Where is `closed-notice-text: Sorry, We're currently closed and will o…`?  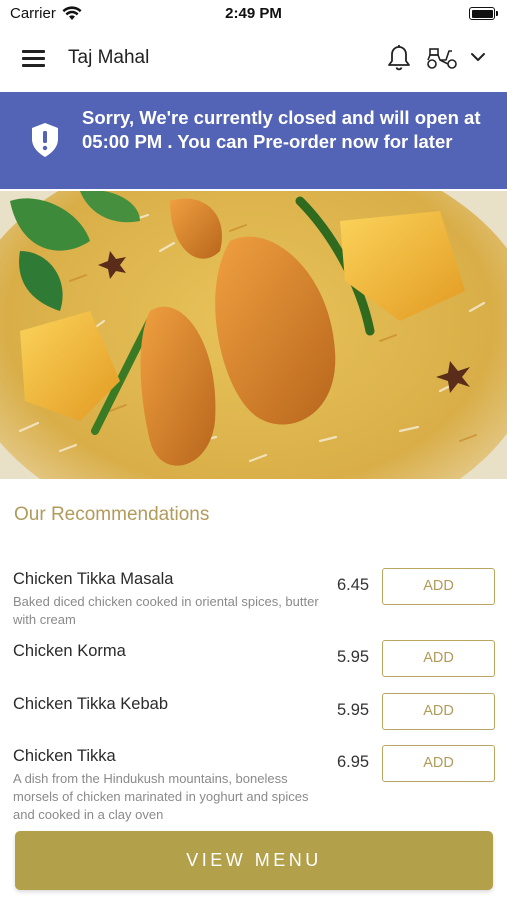 closed-notice-text: Sorry, We're currently closed and will o… is located at coordinates (281, 129).